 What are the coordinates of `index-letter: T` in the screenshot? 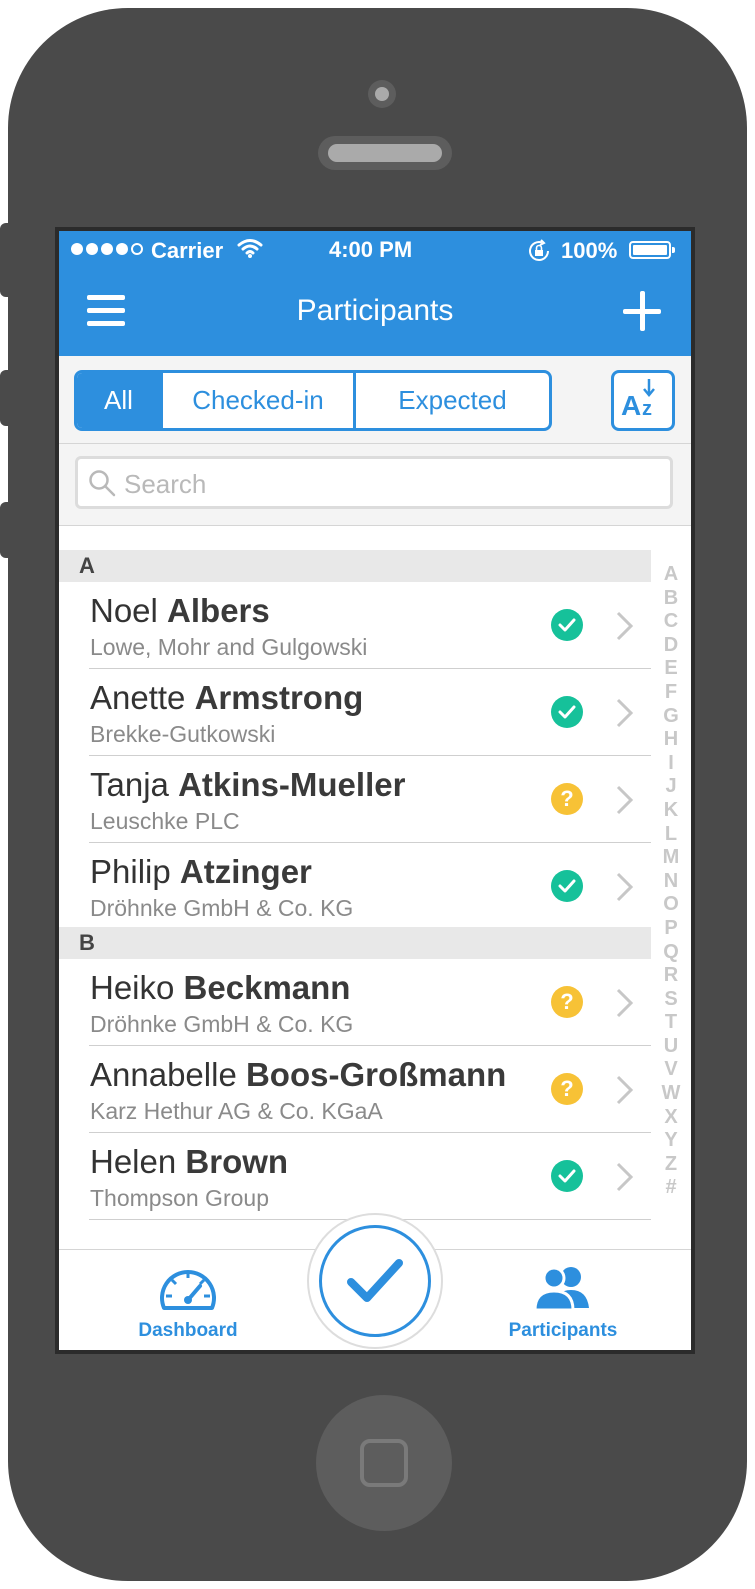 It's located at (671, 1023).